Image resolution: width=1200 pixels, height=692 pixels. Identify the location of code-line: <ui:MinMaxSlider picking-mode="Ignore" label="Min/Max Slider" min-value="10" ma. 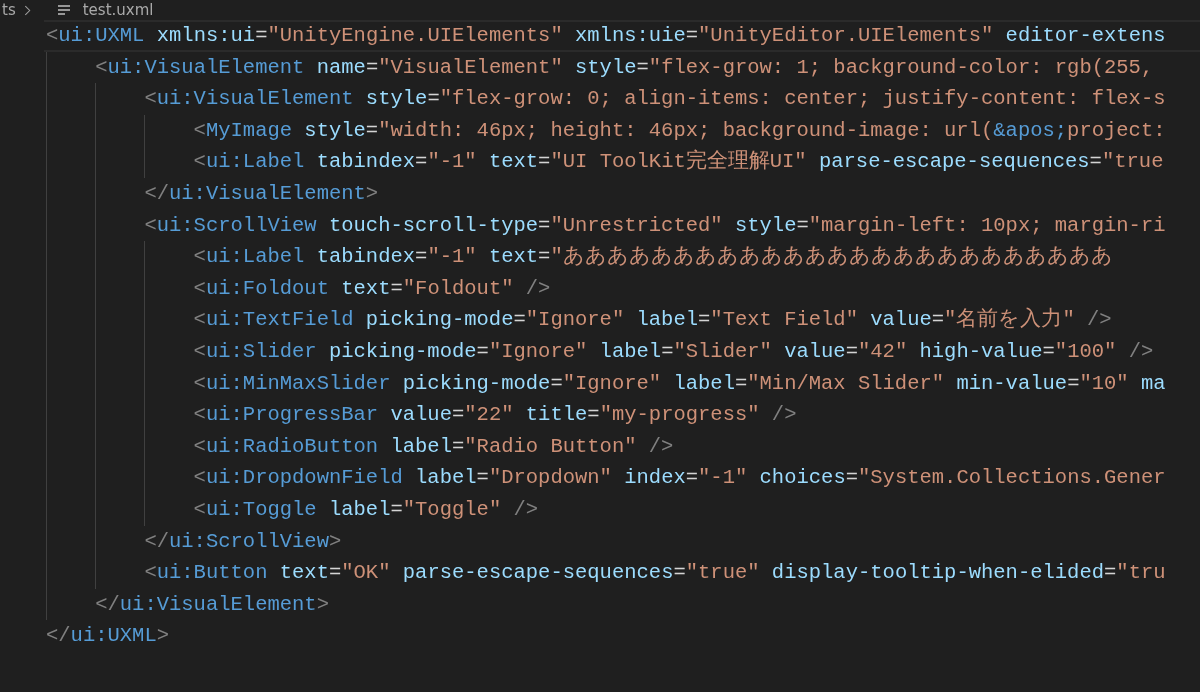
(680, 383).